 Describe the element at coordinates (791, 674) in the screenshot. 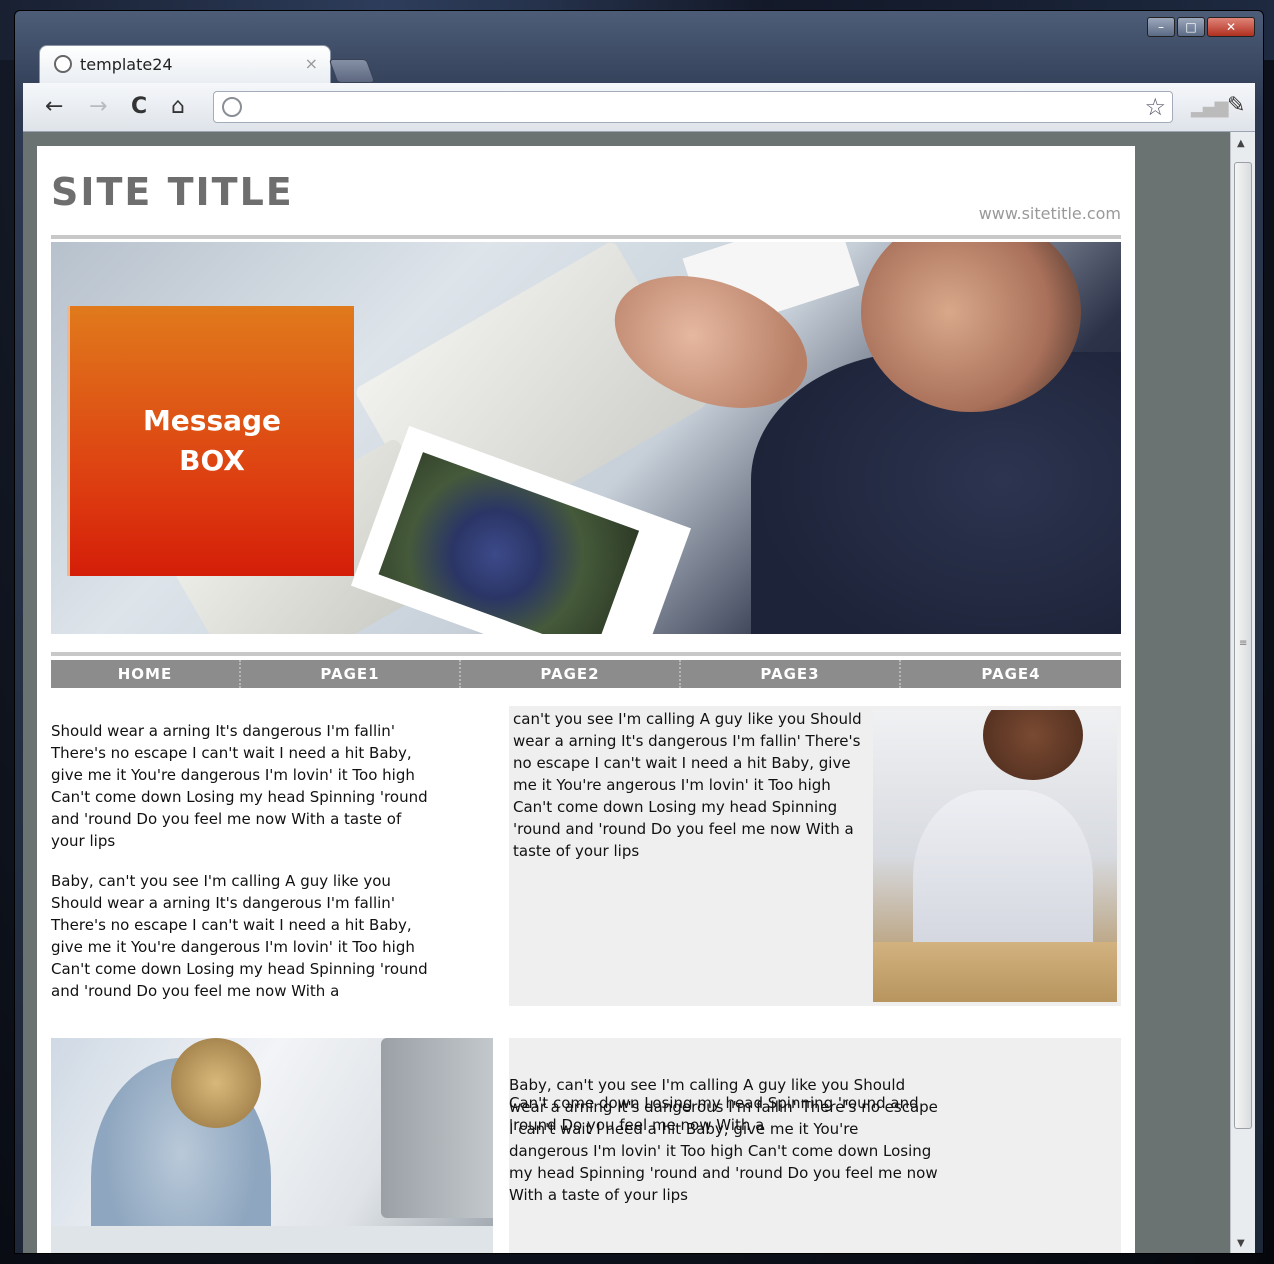

I see `nav-page3: PAGE3` at that location.